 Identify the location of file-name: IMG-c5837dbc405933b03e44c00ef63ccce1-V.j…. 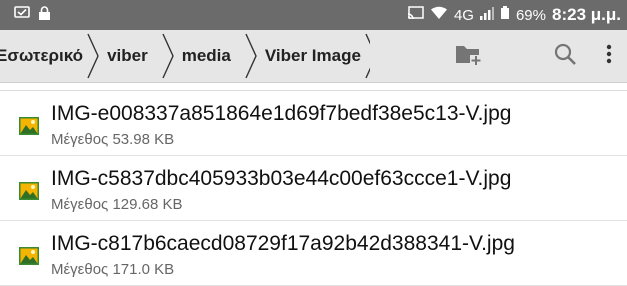
(281, 178).